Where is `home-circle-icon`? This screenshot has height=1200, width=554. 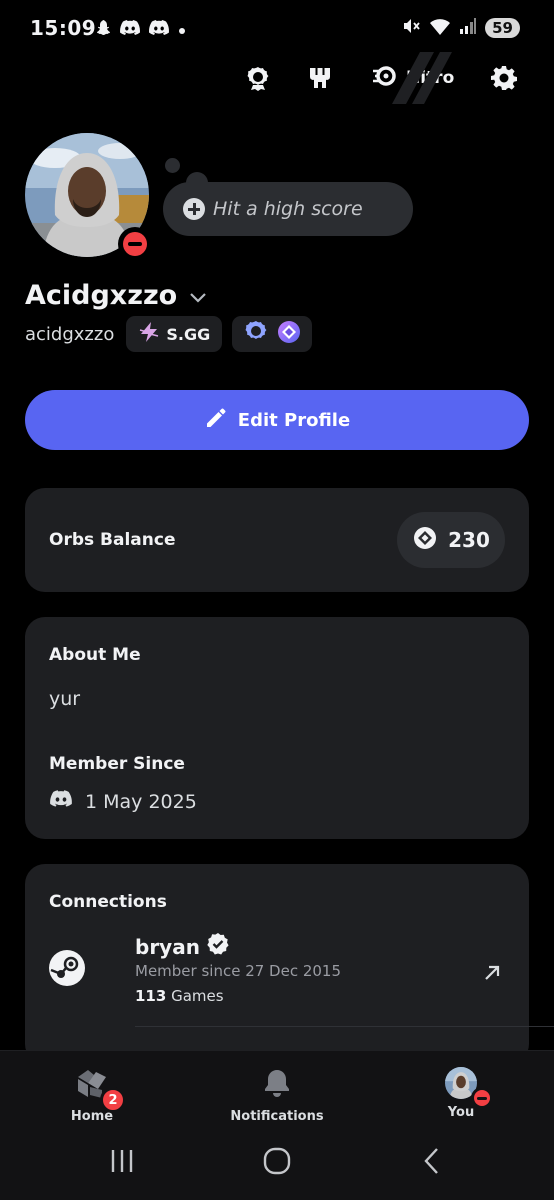 home-circle-icon is located at coordinates (277, 1163).